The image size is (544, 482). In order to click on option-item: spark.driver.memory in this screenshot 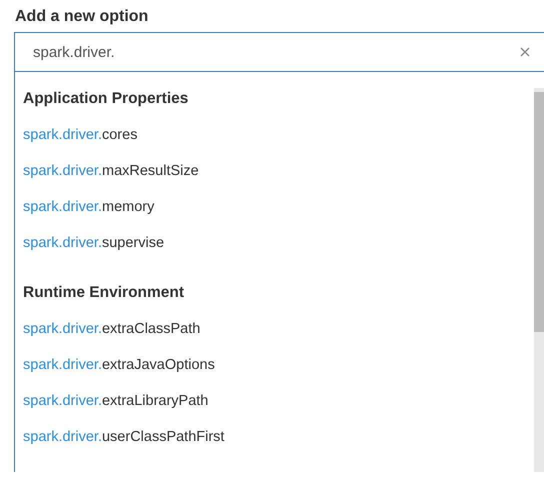, I will do `click(88, 214)`.